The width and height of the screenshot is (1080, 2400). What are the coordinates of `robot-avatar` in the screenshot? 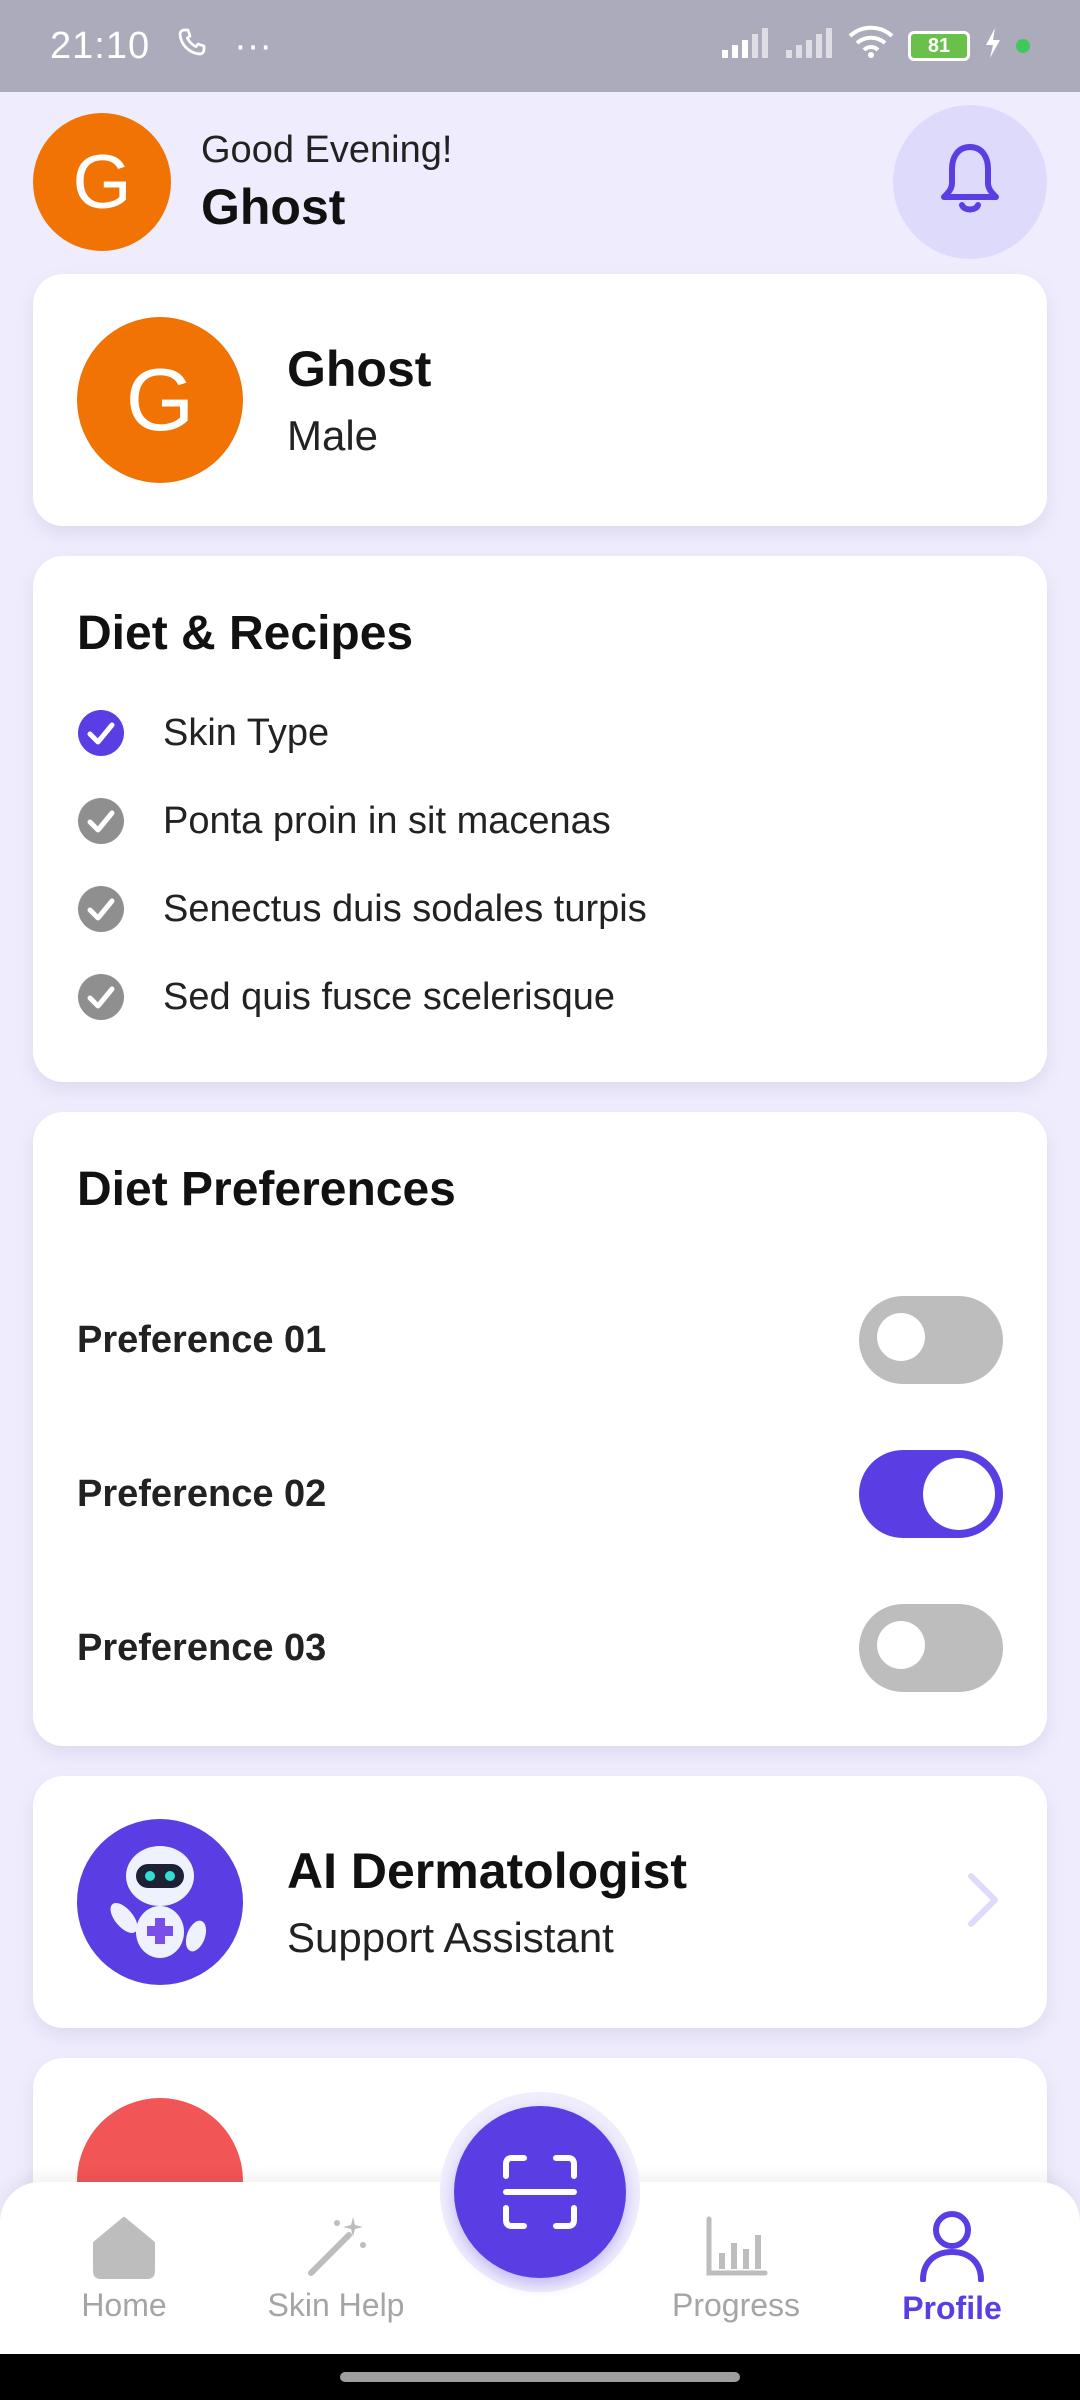 It's located at (160, 1902).